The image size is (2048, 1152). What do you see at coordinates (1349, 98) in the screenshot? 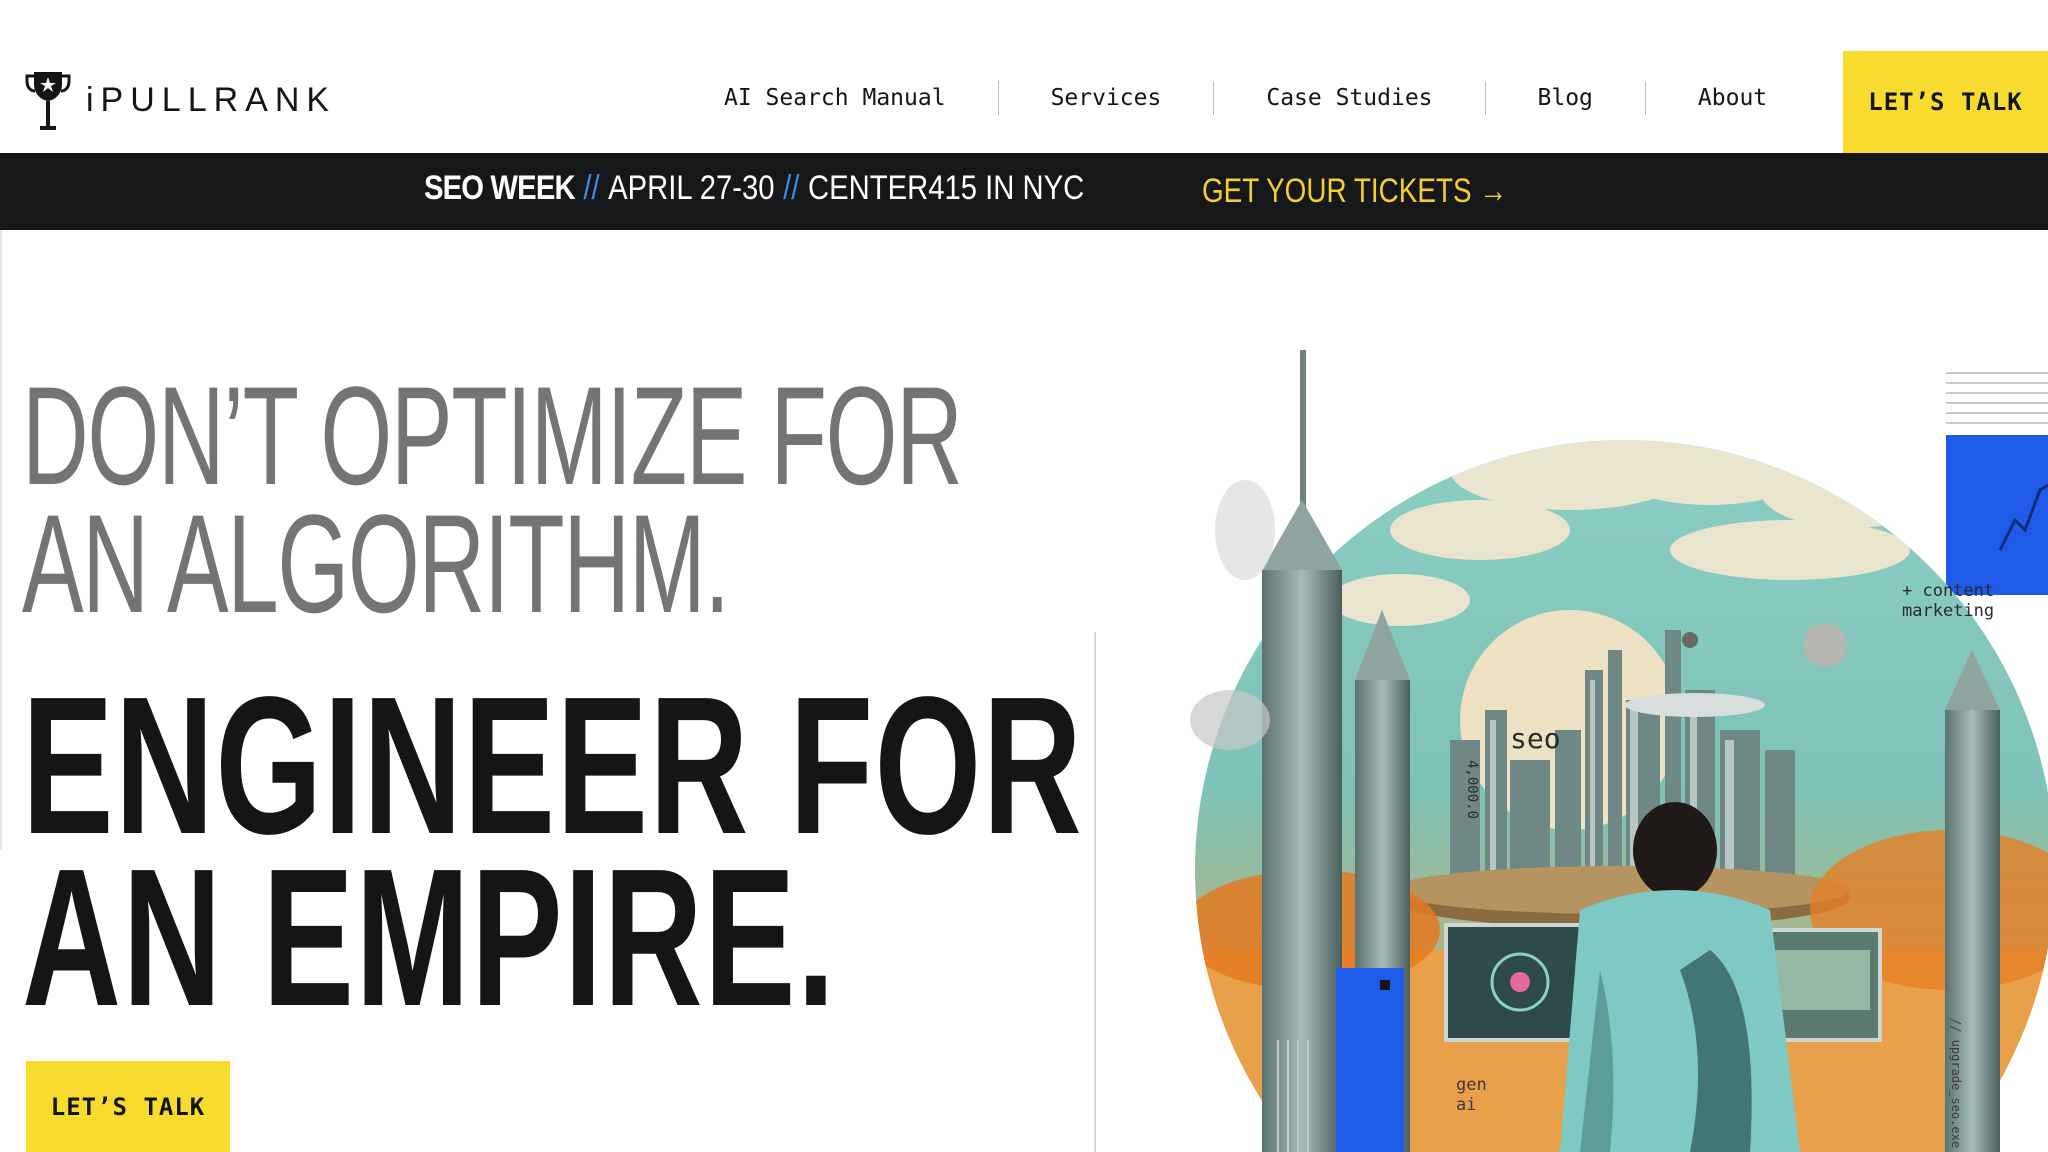
I see `nav-item-case-studies: Case Studies` at bounding box center [1349, 98].